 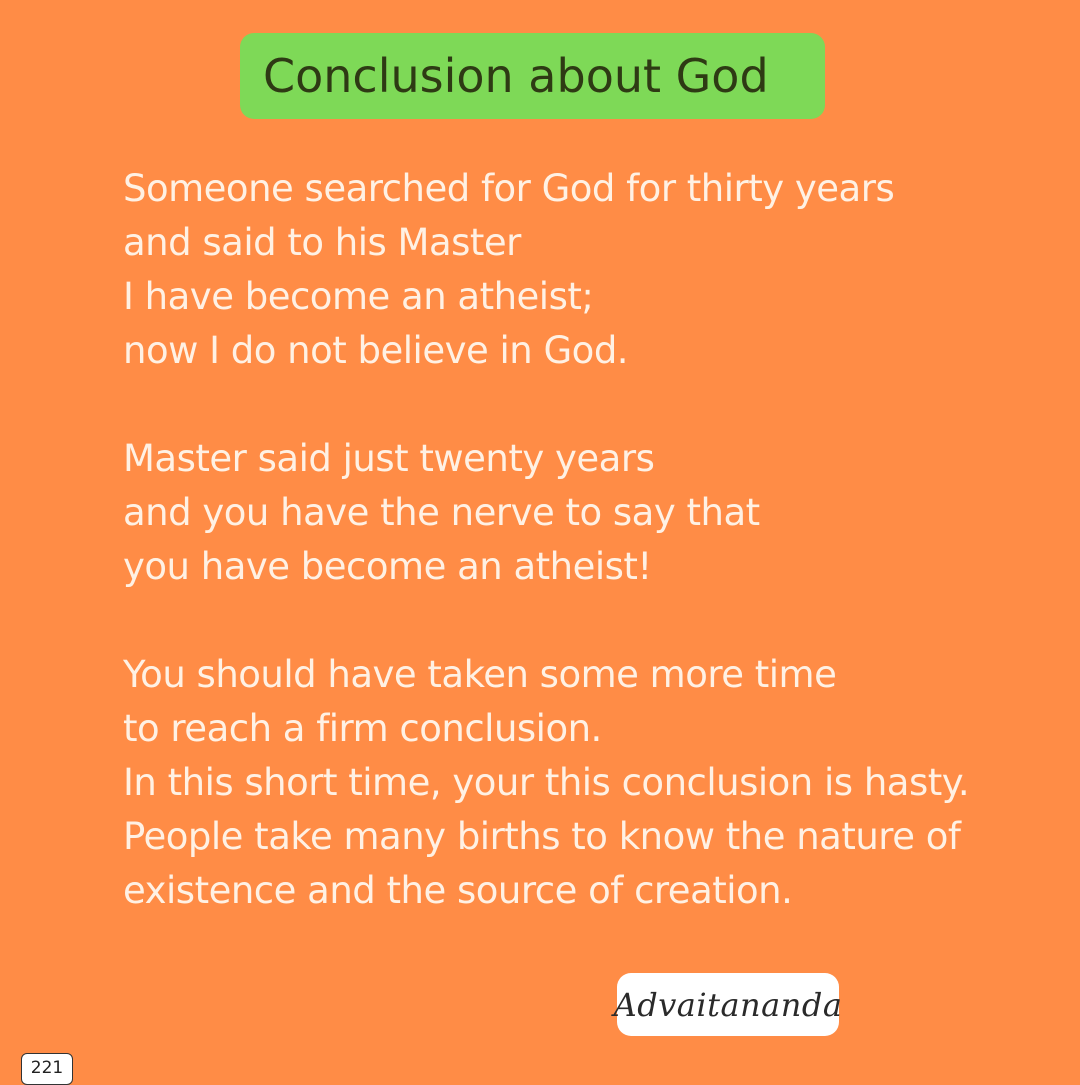 I want to click on poem-line: I have become an atheist;, so click(x=358, y=296).